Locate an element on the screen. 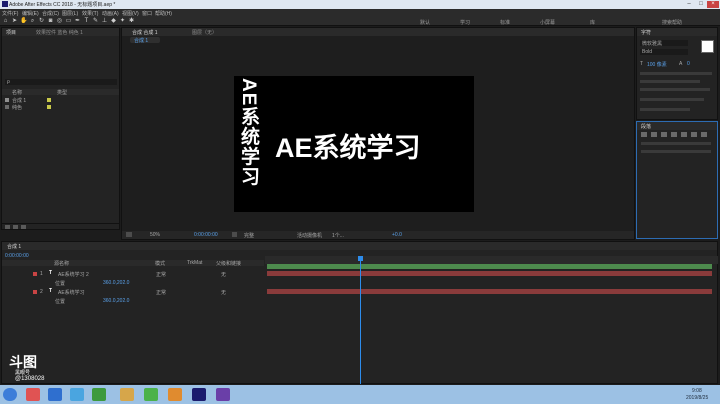 The image size is (720, 404). brush-tool-icon: ✎ is located at coordinates (95, 21).